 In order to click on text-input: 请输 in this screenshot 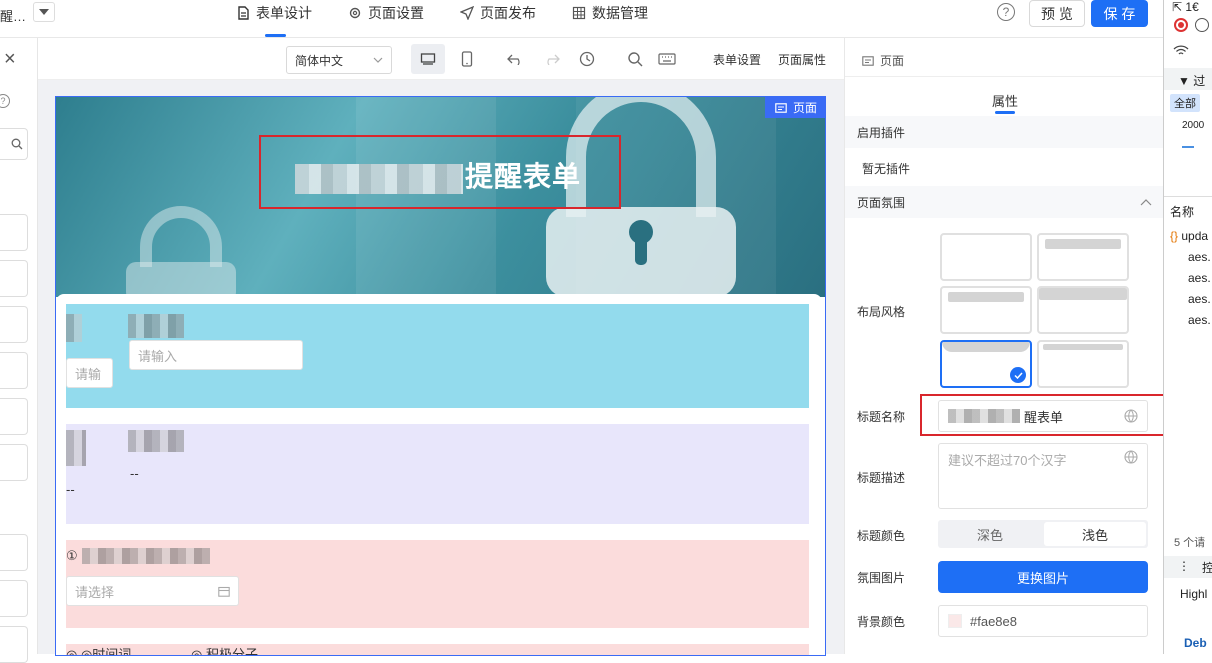, I will do `click(89, 373)`.